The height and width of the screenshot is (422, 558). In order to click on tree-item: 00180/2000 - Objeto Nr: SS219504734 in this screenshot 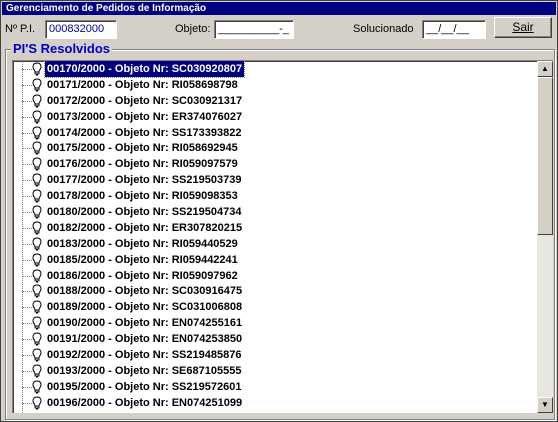, I will do `click(274, 212)`.